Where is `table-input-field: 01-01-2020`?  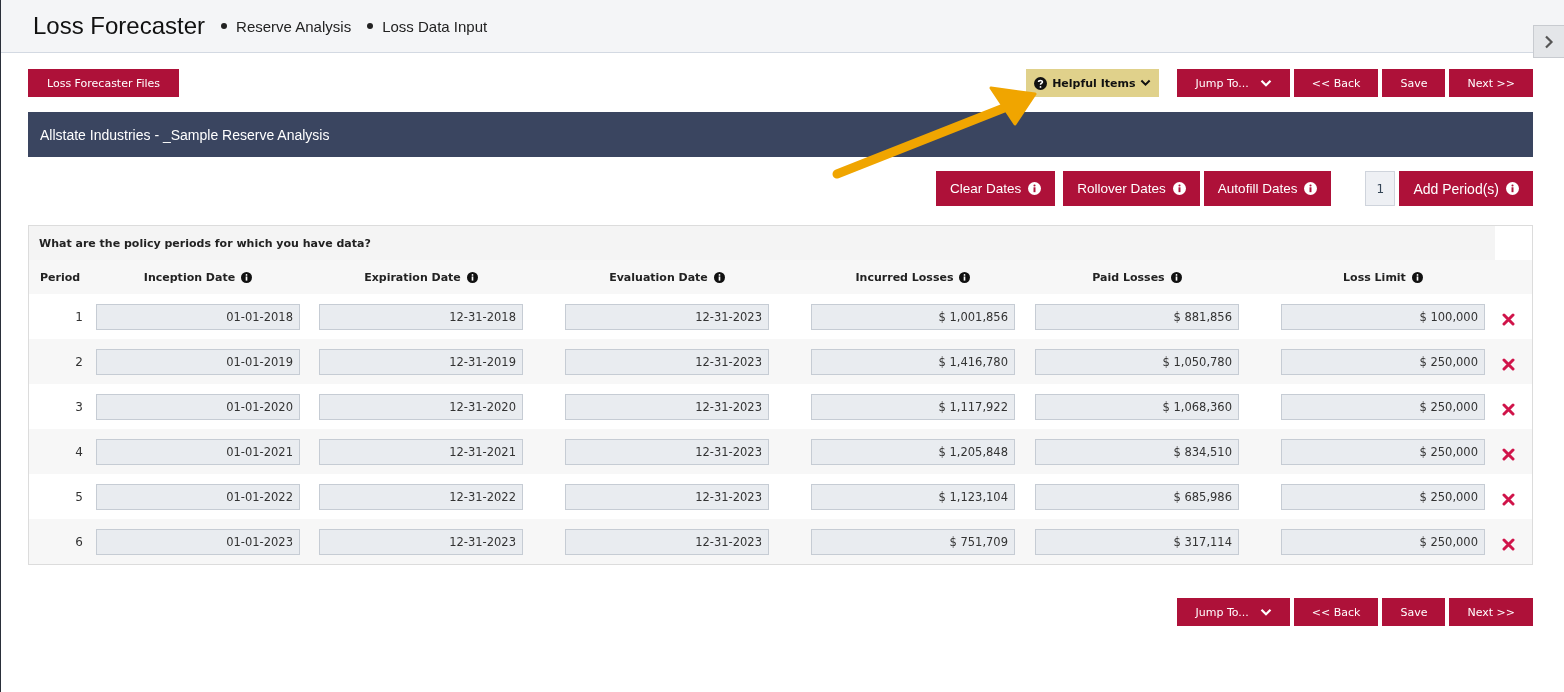 table-input-field: 01-01-2020 is located at coordinates (198, 406).